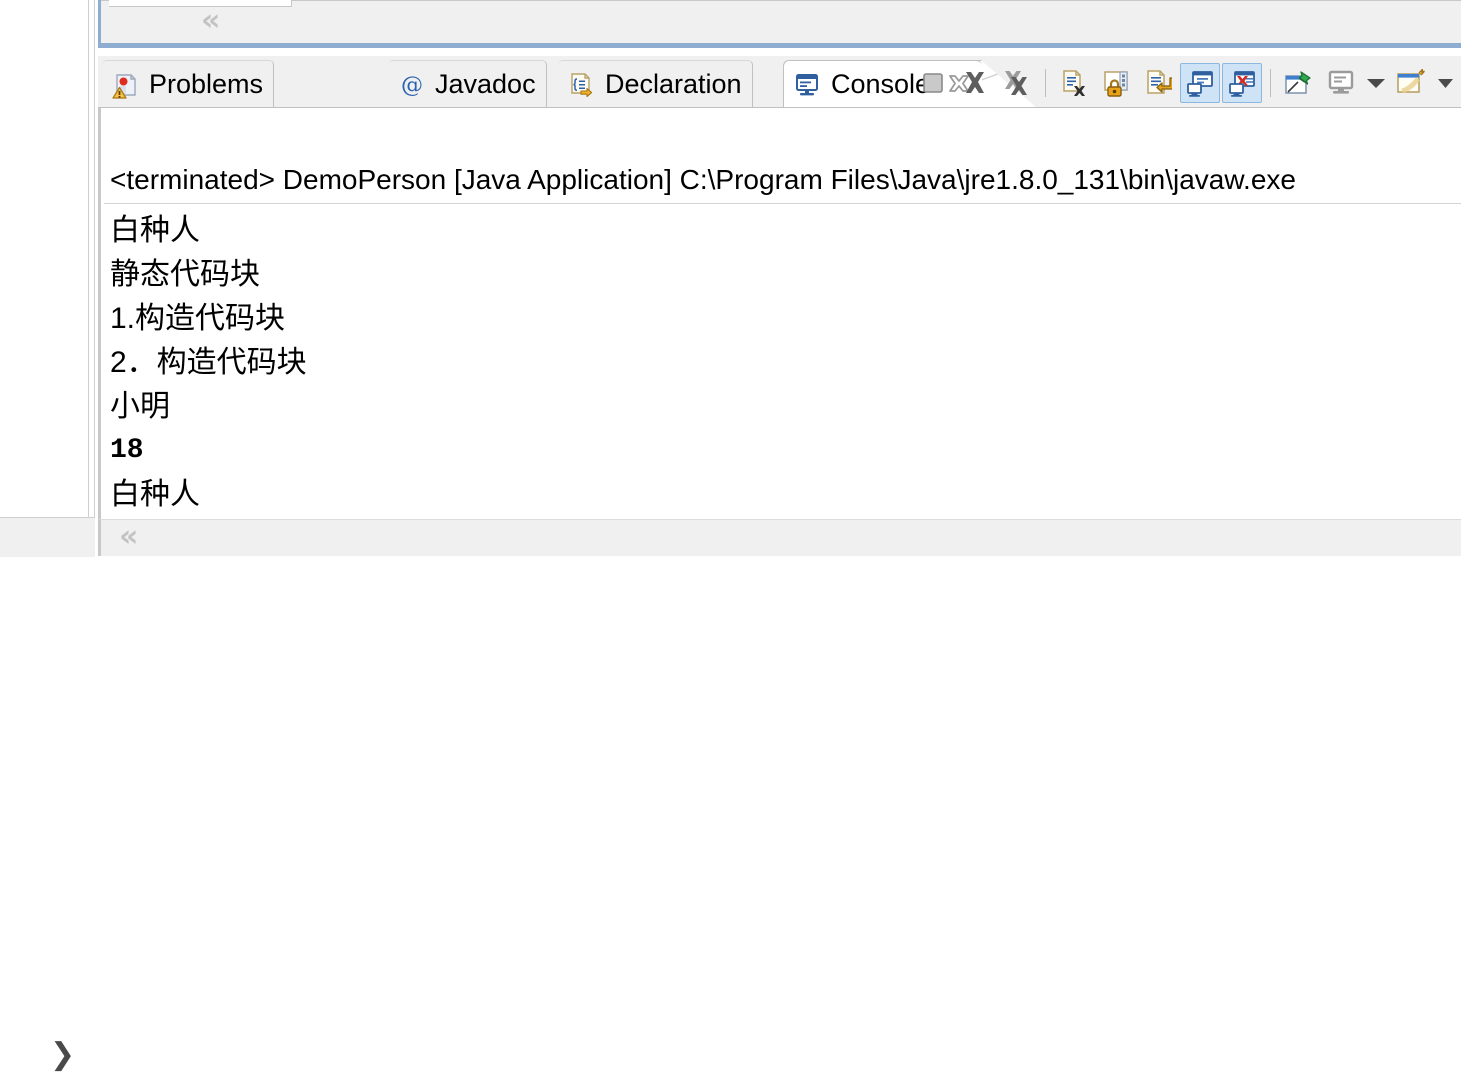 Image resolution: width=1461 pixels, height=1072 pixels. What do you see at coordinates (140, 406) in the screenshot?
I see `console-output-line: 小明` at bounding box center [140, 406].